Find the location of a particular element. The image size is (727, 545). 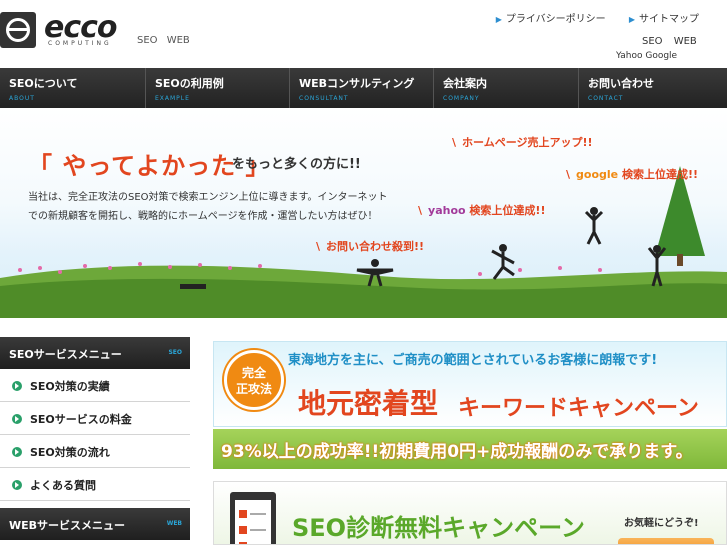

person-cheering-icon is located at coordinates (657, 266).